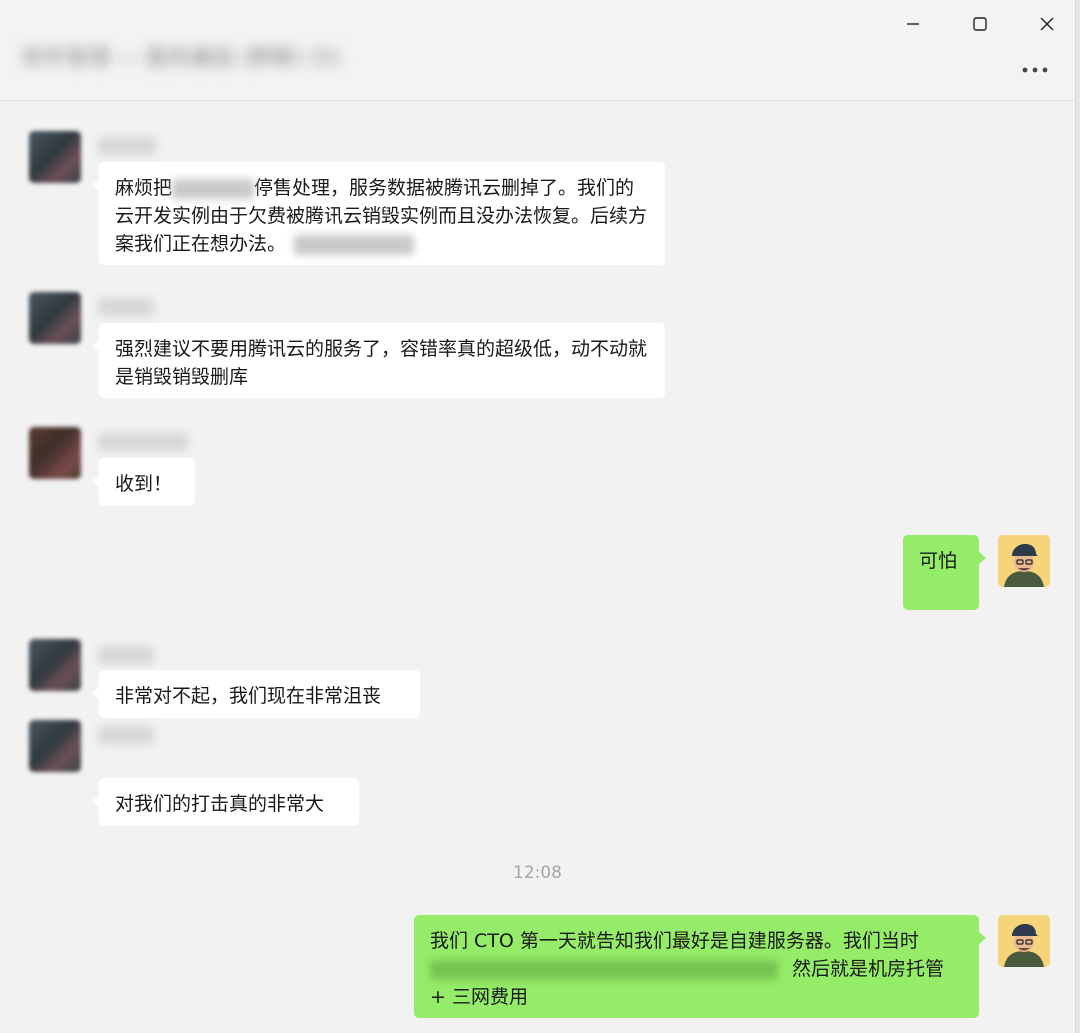 The height and width of the screenshot is (1033, 1080). Describe the element at coordinates (537, 873) in the screenshot. I see `timestamp: 12:08` at that location.